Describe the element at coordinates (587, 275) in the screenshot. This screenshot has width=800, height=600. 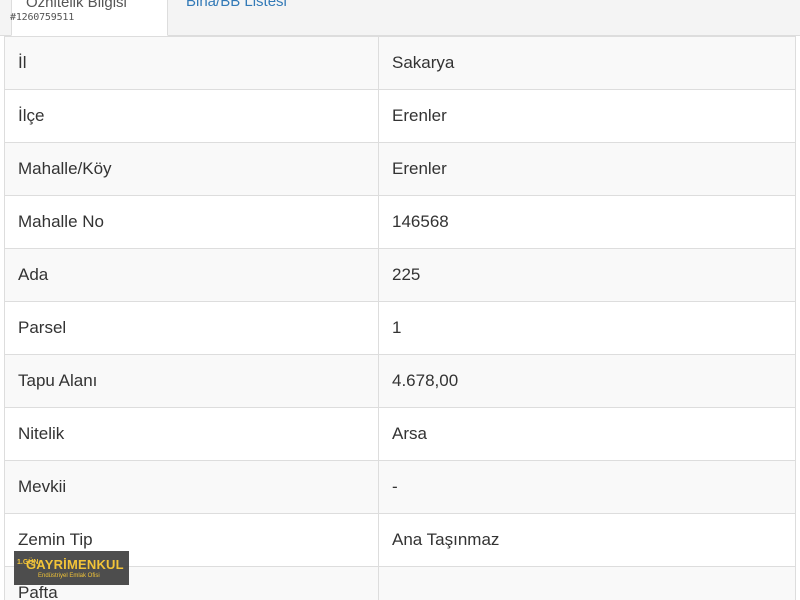
I see `row-value-ada: 225` at that location.